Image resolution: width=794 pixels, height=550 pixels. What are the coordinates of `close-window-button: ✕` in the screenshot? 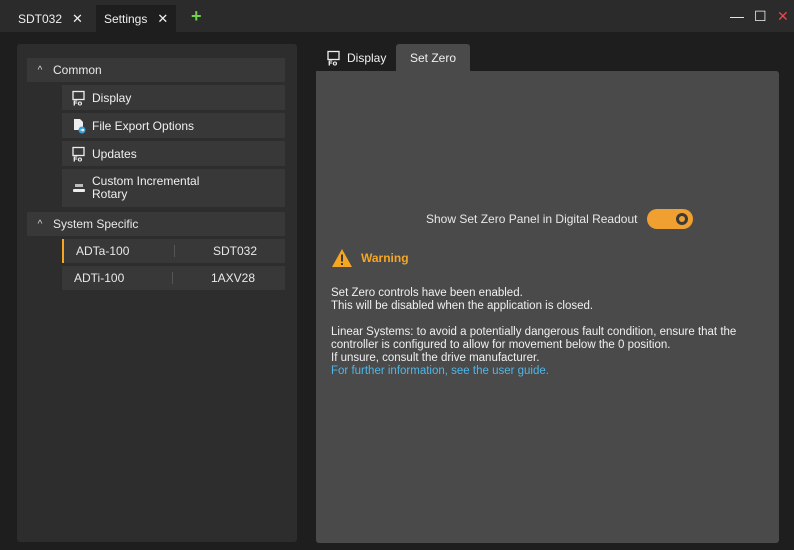 It's located at (783, 16).